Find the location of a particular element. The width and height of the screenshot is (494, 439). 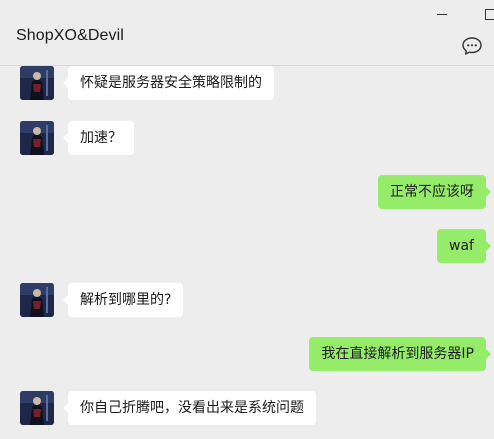

message-bubble-incoming: 你自己折腾吧，没看出来是系统问题 is located at coordinates (189, 408).